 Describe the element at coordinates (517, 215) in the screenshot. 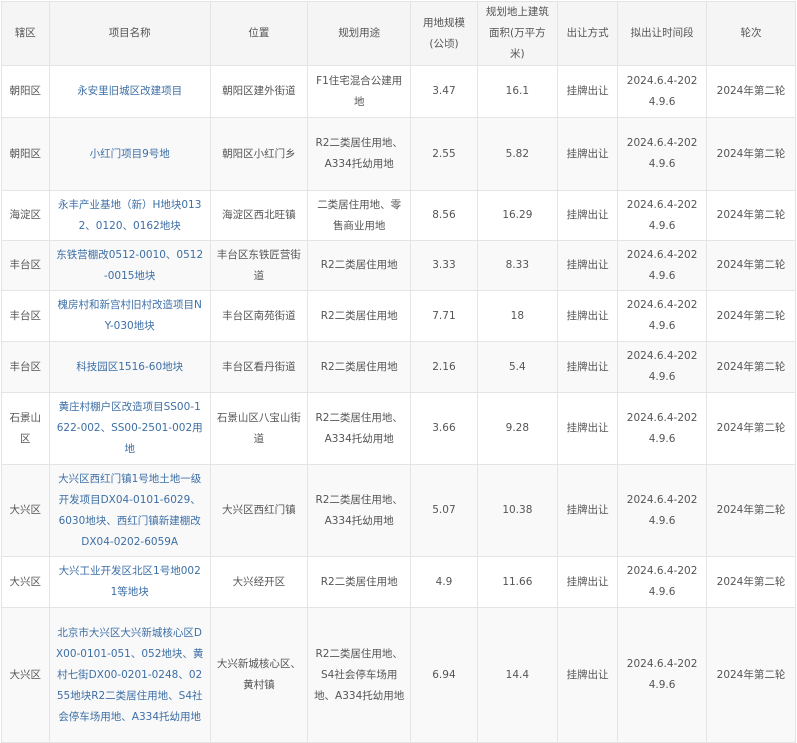

I see `cell-floor-area: 16.29` at that location.